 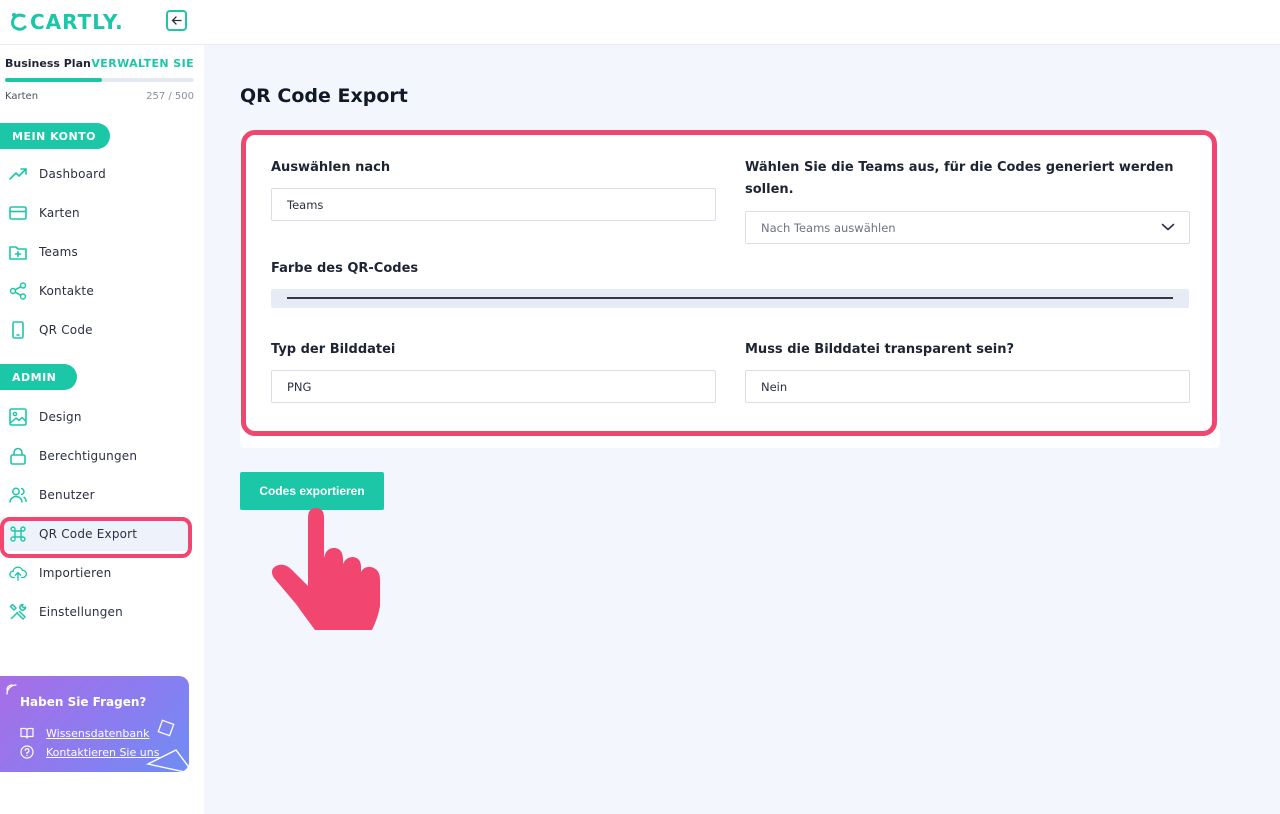 I want to click on tools-icon, so click(x=18, y=612).